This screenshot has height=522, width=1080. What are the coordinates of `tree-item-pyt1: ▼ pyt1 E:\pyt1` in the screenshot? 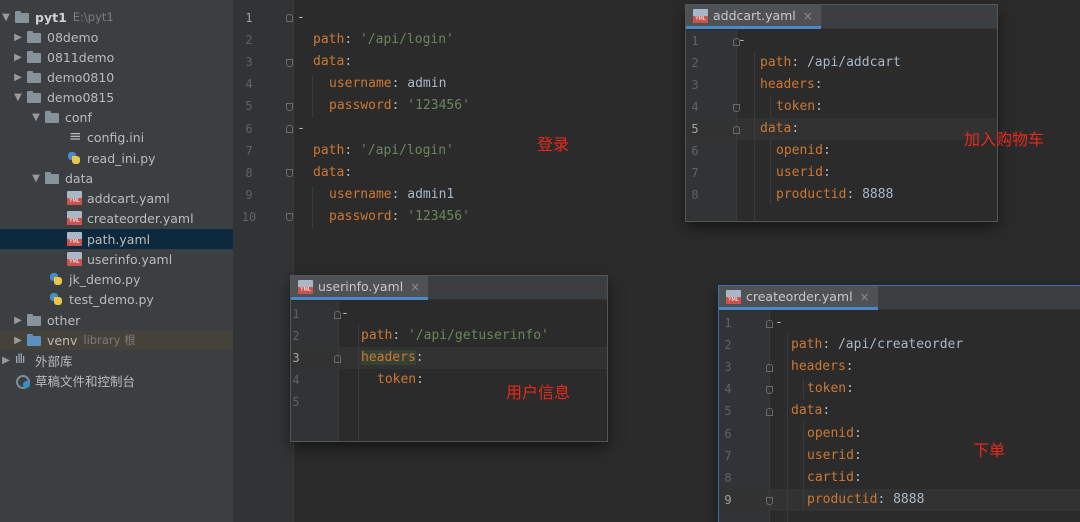 It's located at (116, 17).